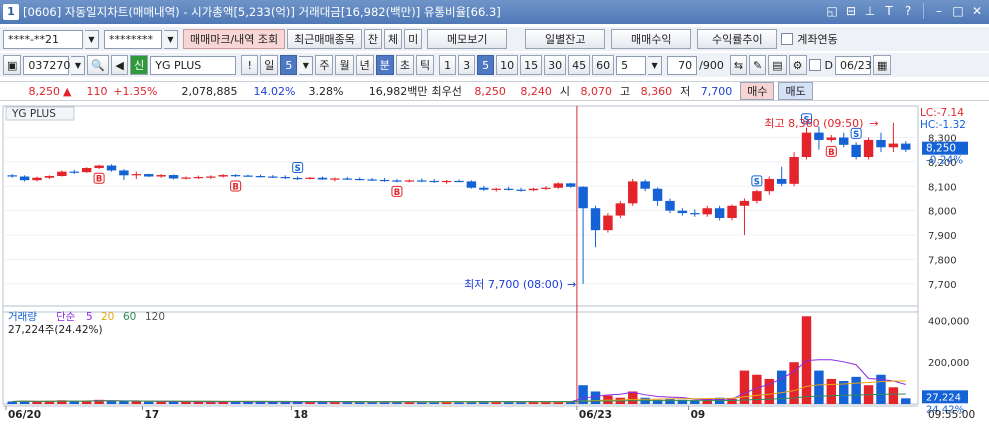 This screenshot has width=989, height=424. What do you see at coordinates (33, 114) in the screenshot?
I see `chart-title: YG PLUS` at bounding box center [33, 114].